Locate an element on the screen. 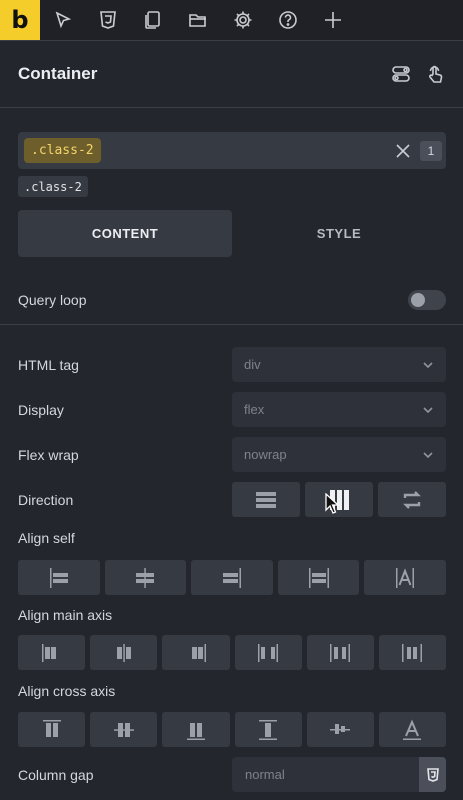  panel-header: Container is located at coordinates (231, 74).